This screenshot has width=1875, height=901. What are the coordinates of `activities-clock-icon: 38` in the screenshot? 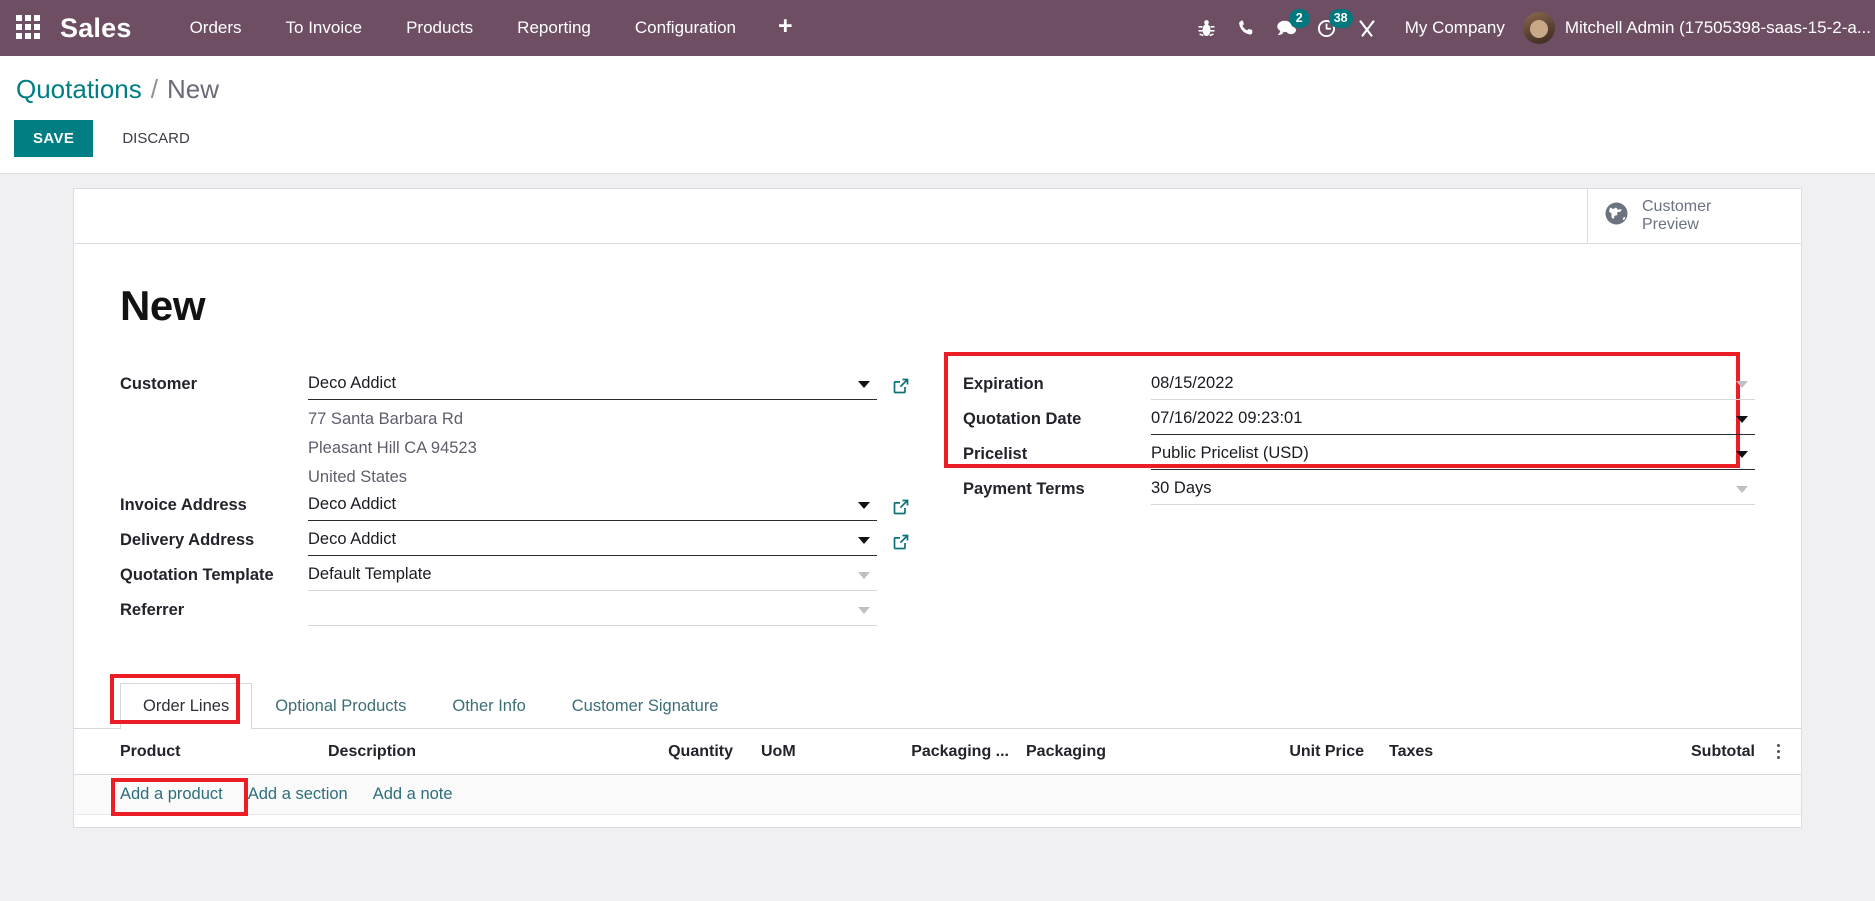 It's located at (1330, 28).